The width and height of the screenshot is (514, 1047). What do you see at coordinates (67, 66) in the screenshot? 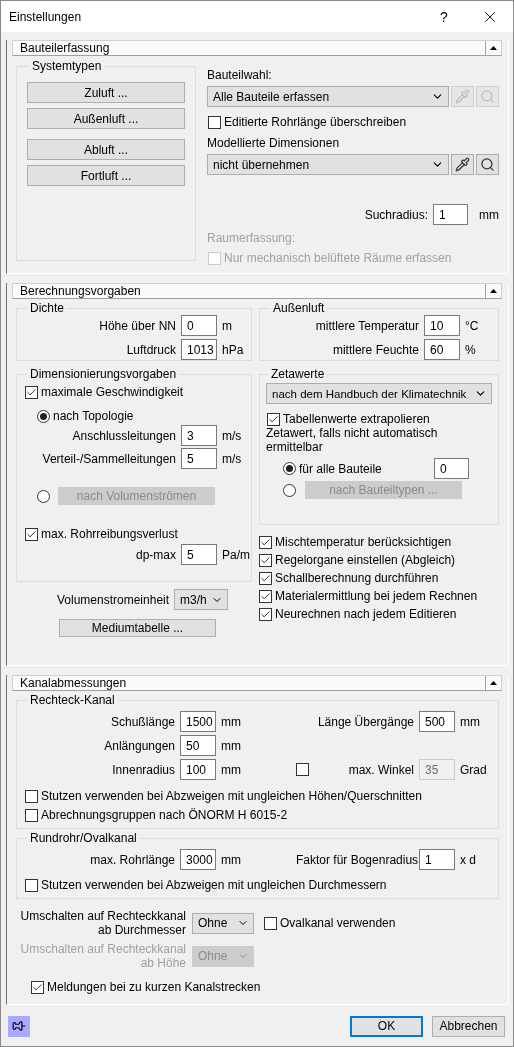
I see `group-title: Systemtypen` at bounding box center [67, 66].